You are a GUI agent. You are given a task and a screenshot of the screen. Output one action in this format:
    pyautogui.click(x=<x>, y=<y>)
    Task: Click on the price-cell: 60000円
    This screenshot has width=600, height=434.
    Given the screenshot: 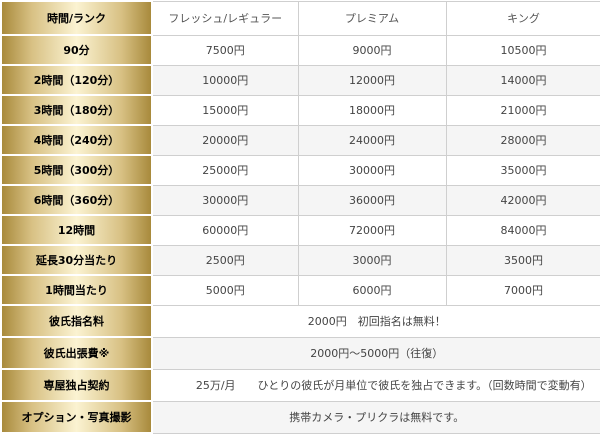 What is the action you would take?
    pyautogui.click(x=225, y=230)
    